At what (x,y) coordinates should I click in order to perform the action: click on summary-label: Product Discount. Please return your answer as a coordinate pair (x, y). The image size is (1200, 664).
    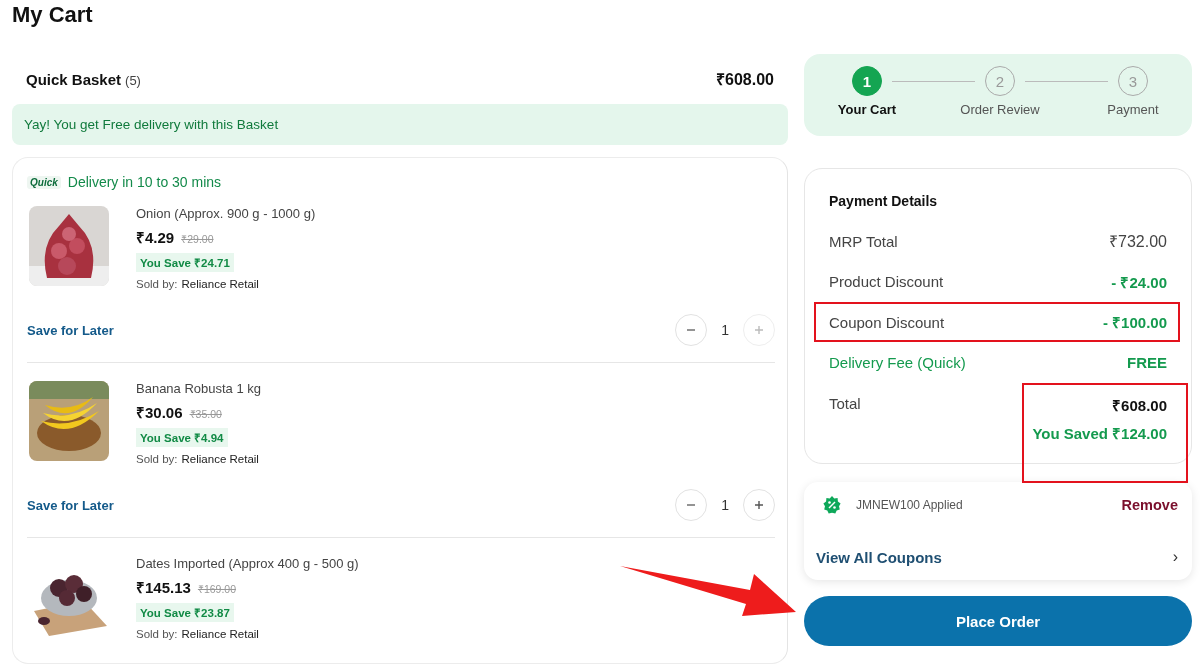
    Looking at the image, I should click on (886, 282).